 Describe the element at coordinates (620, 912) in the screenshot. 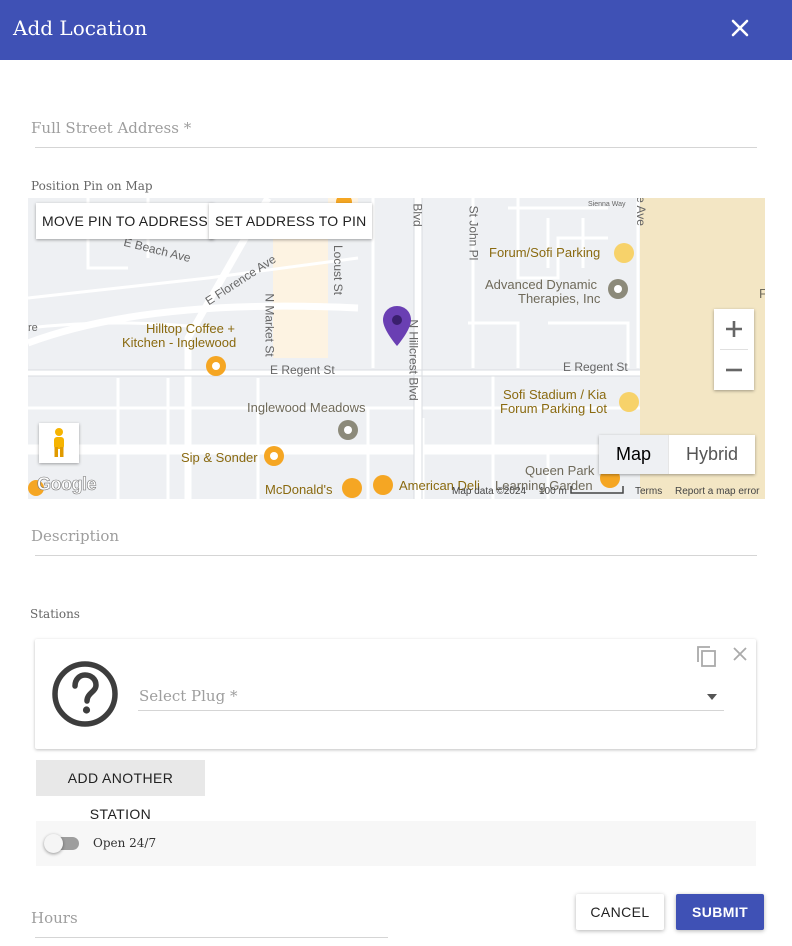

I see `cancel-button: CANCEL` at that location.